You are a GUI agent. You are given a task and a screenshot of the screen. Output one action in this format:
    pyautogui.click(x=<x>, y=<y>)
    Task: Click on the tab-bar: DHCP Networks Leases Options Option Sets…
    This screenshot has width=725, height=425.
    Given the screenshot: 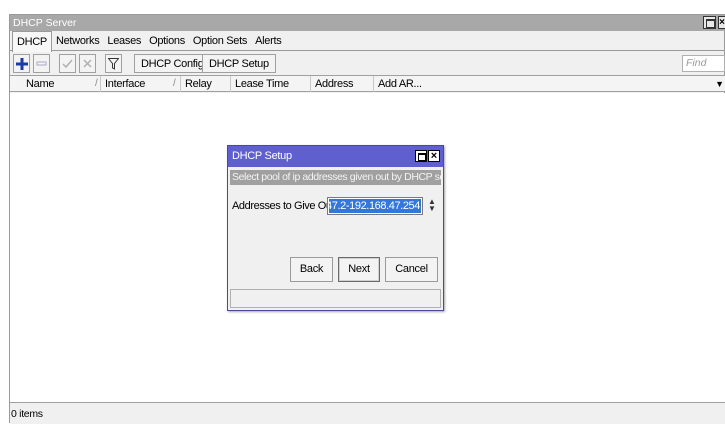 What is the action you would take?
    pyautogui.click(x=367, y=41)
    